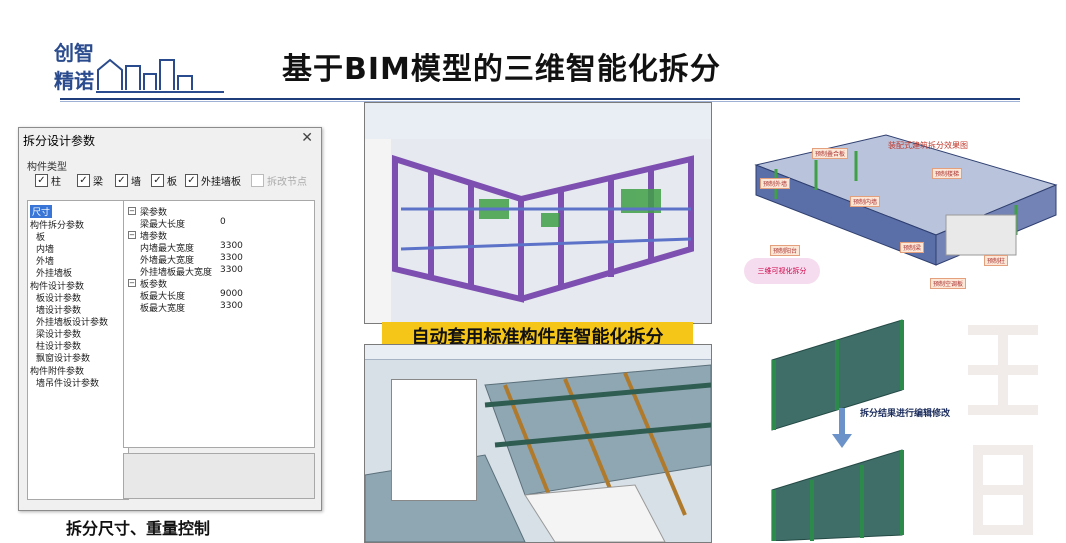 The height and width of the screenshot is (543, 1066). What do you see at coordinates (775, 183) in the screenshot?
I see `component-tag: 预制外墙` at bounding box center [775, 183].